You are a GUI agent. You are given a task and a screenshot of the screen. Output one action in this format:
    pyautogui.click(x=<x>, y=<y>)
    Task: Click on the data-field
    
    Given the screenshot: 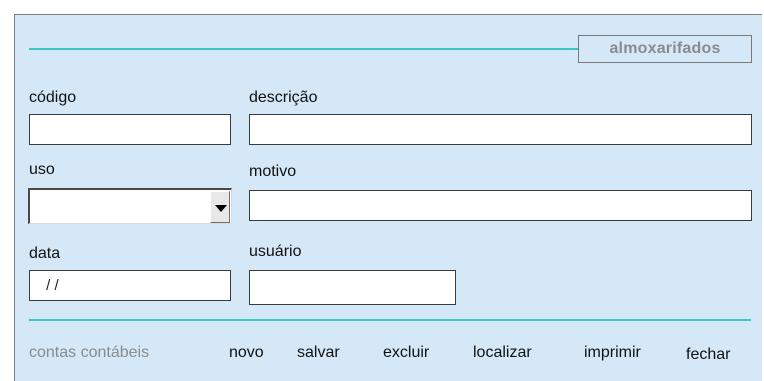 What is the action you would take?
    pyautogui.click(x=130, y=285)
    